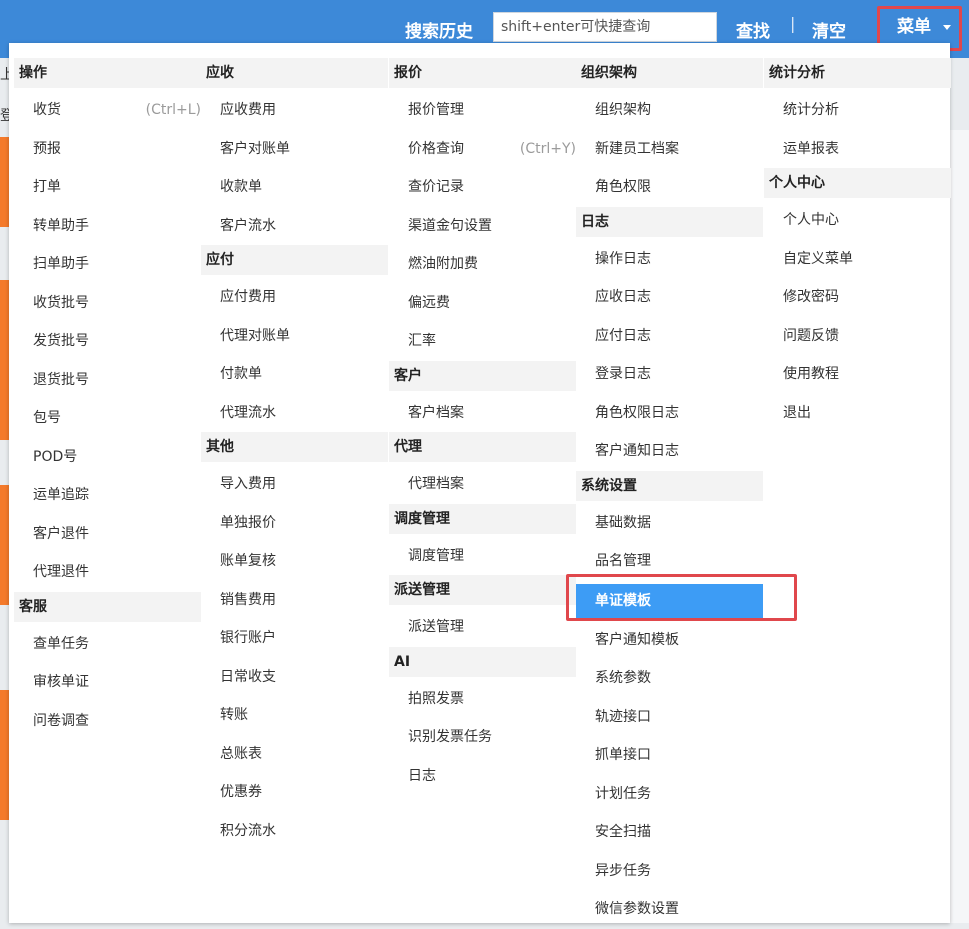  What do you see at coordinates (294, 792) in the screenshot?
I see `menu-item-coupon: 优惠券` at bounding box center [294, 792].